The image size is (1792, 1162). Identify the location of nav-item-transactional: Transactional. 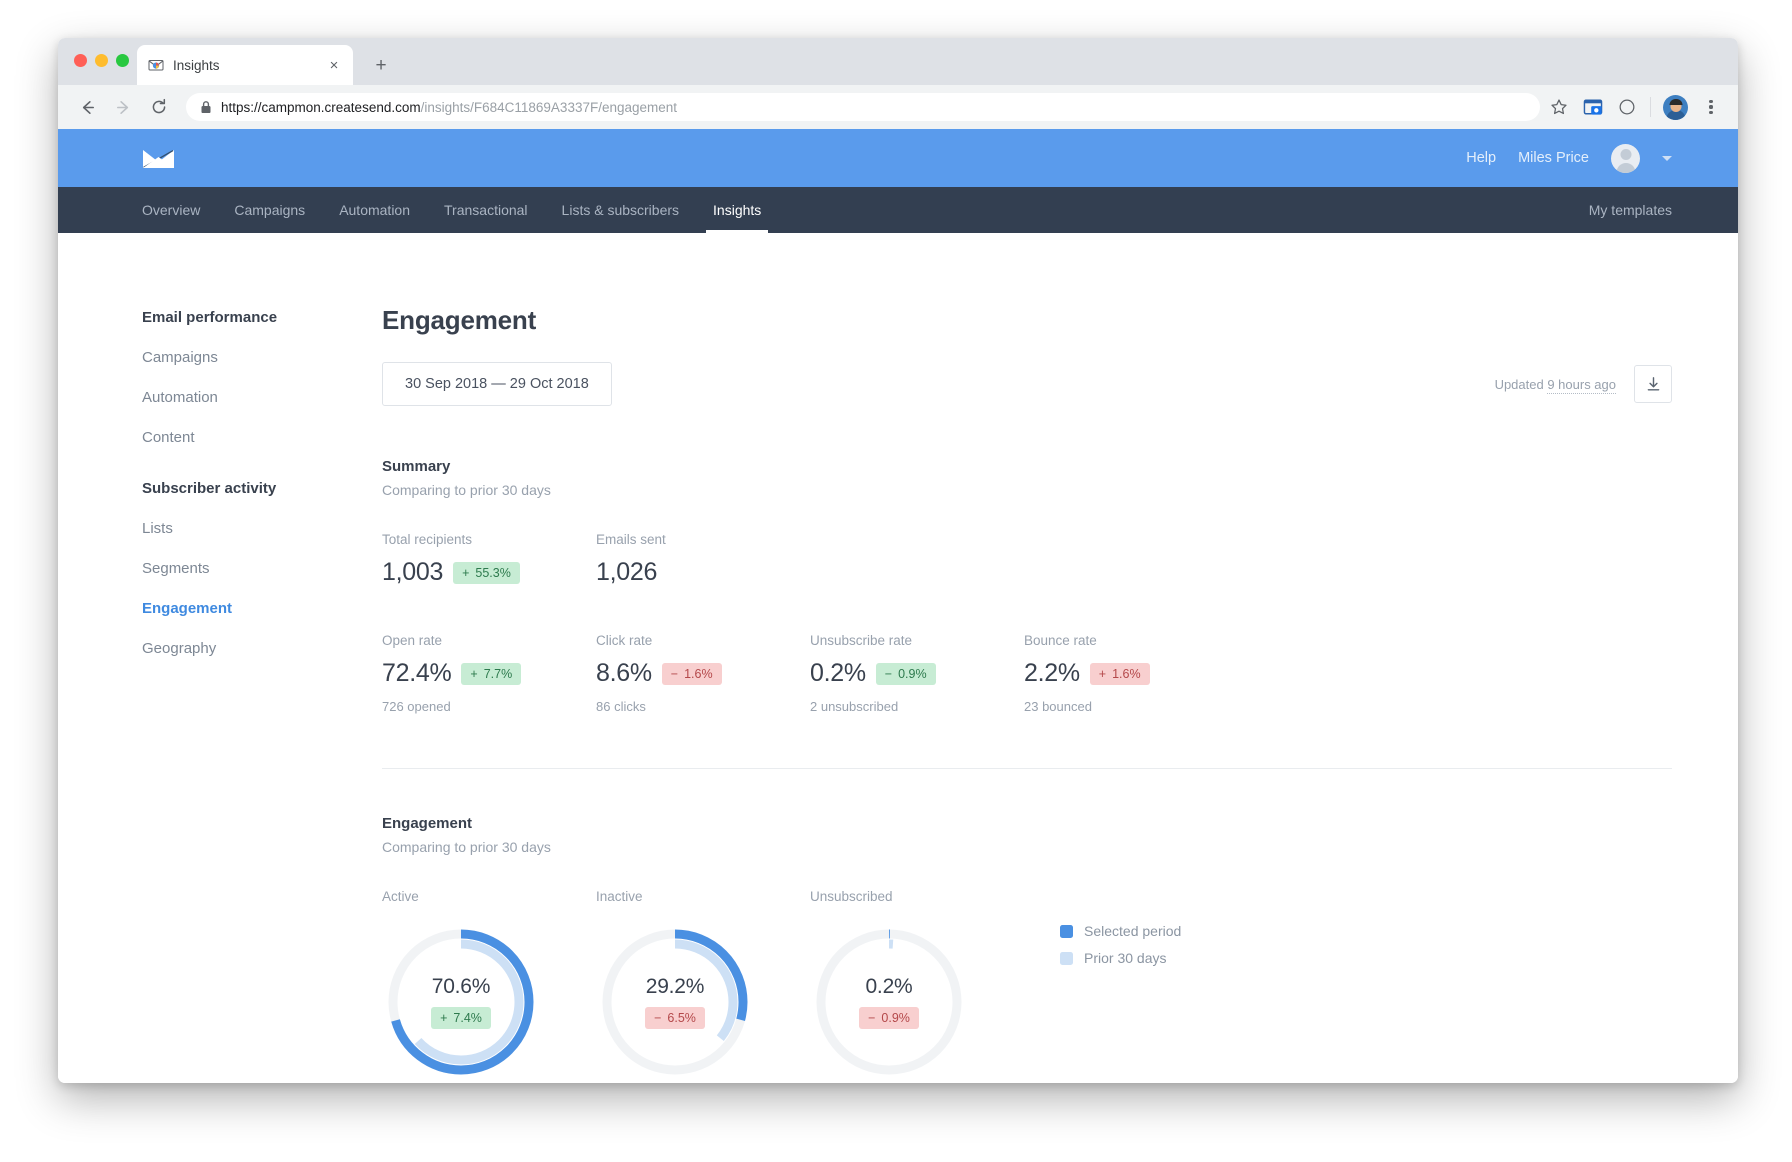
(486, 210).